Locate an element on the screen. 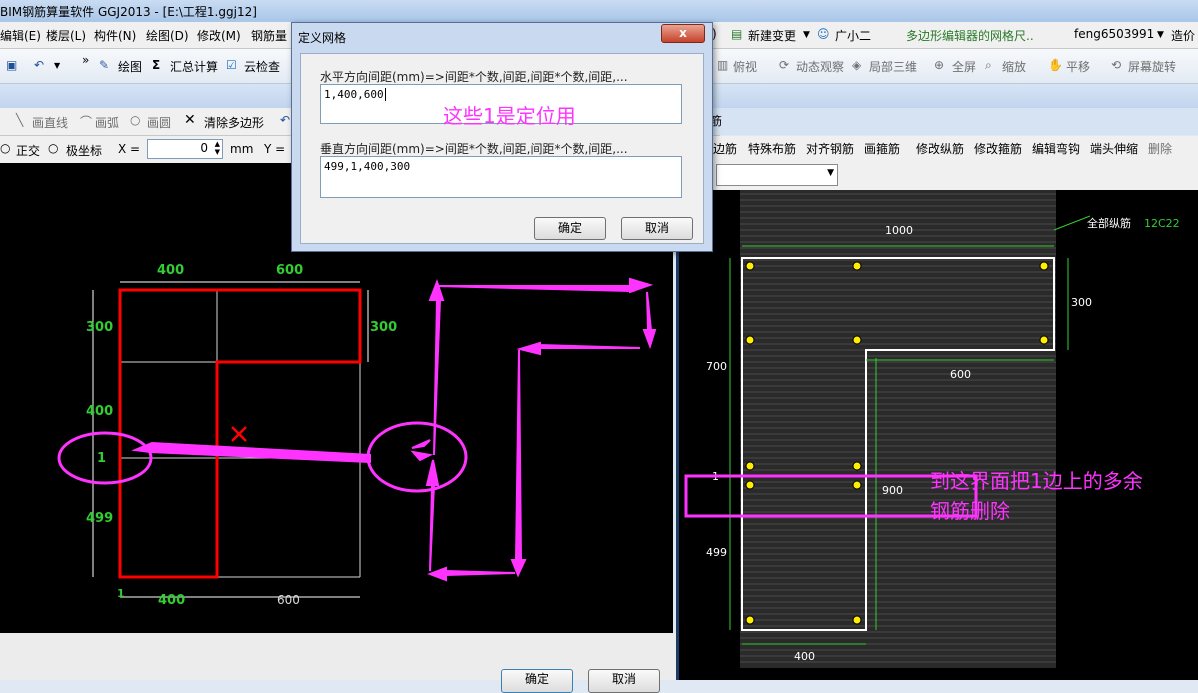 The image size is (1198, 693). local-3d-button: 局部三维 is located at coordinates (893, 66).